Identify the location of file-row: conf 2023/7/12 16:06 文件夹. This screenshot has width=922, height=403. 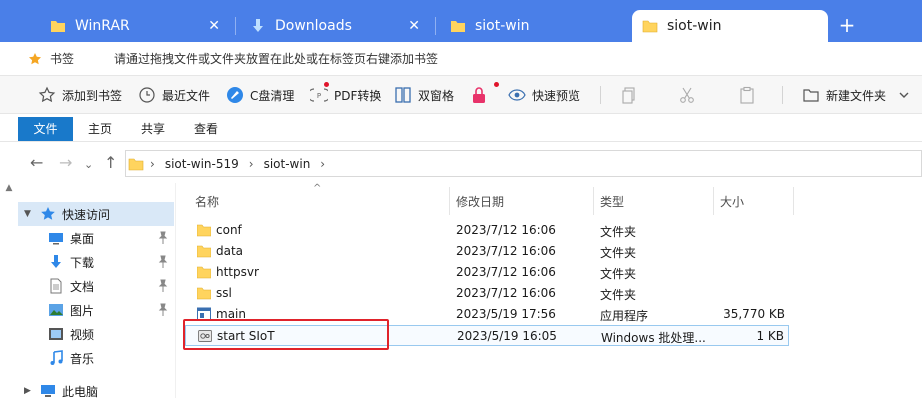
(487, 230).